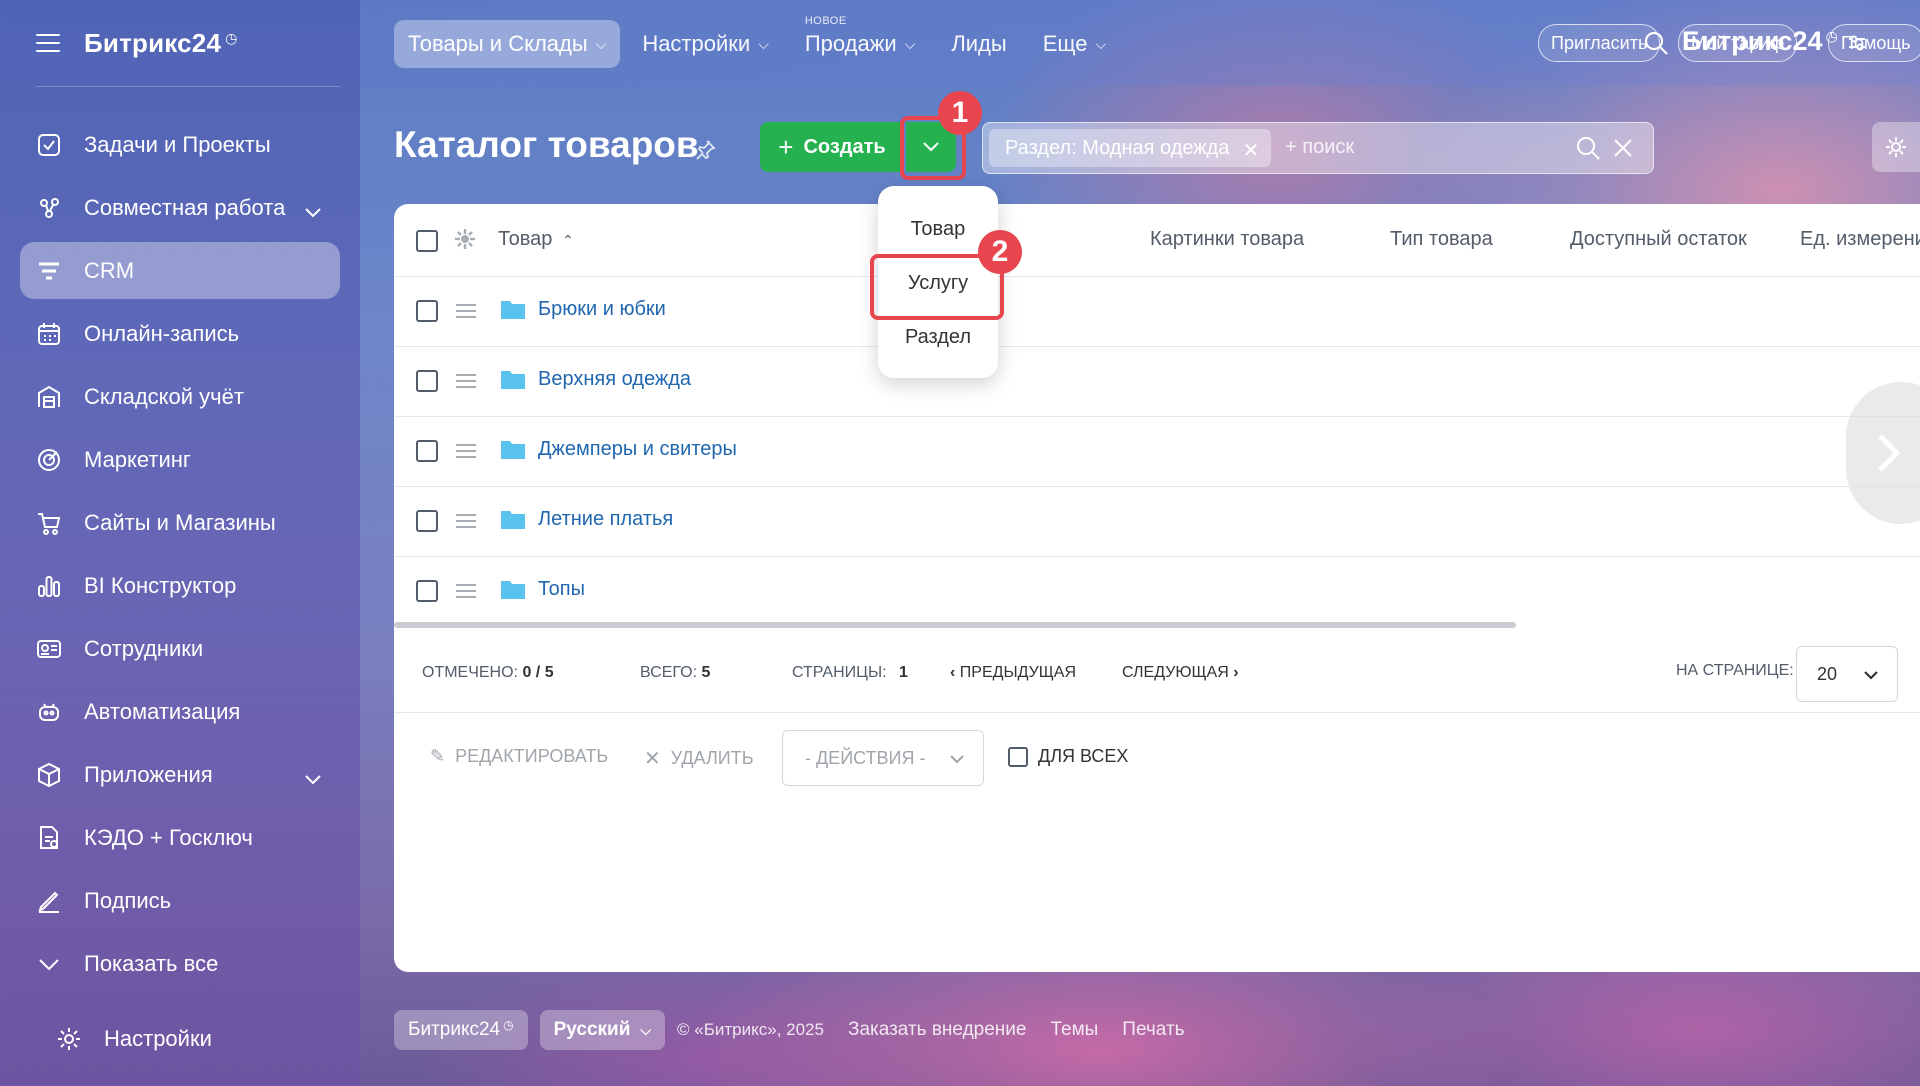  Describe the element at coordinates (955, 625) in the screenshot. I see `horizontal-scrollbar` at that location.